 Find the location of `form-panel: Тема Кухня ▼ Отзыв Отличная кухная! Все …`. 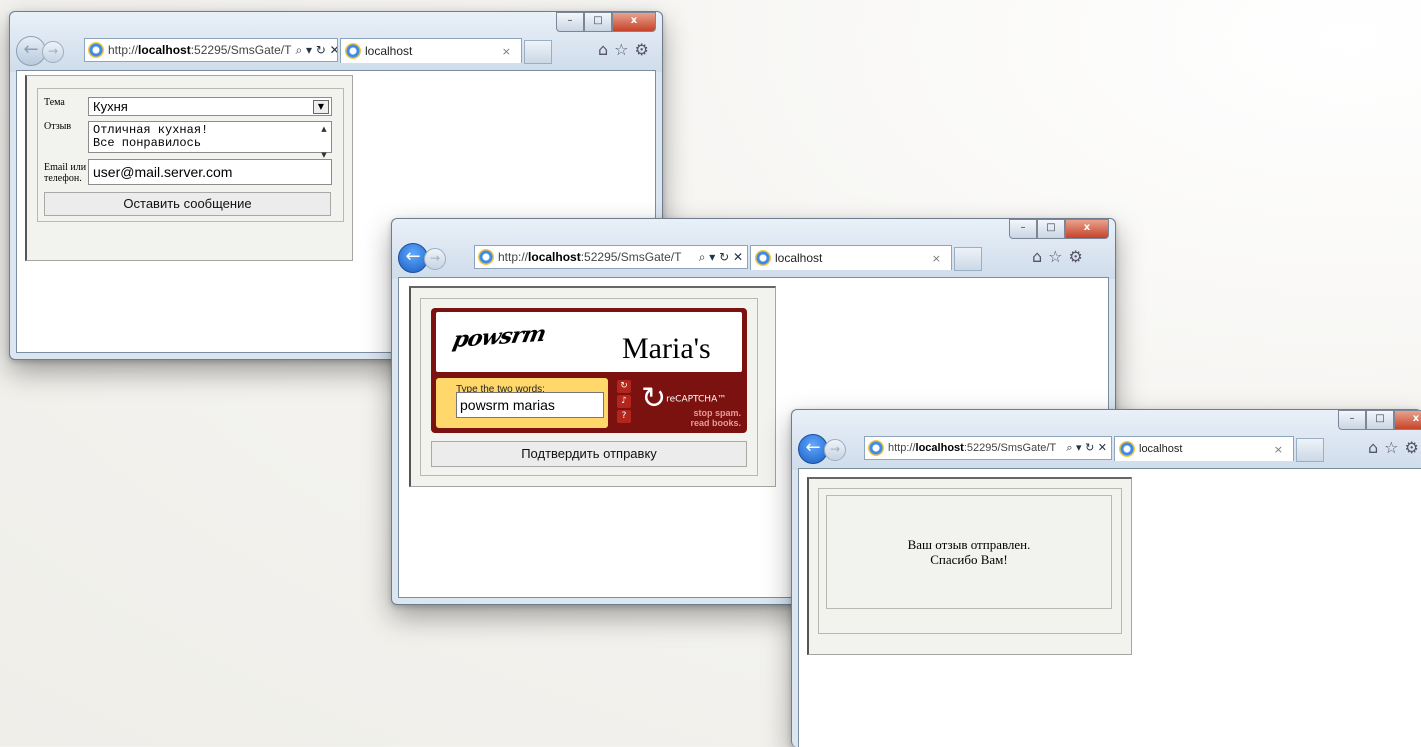

form-panel: Тема Кухня ▼ Отзыв Отличная кухная! Все … is located at coordinates (189, 168).